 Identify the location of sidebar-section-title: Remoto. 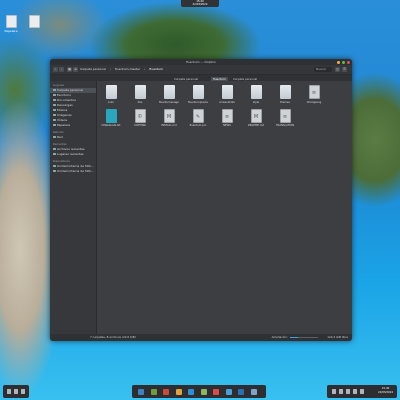
(58, 132).